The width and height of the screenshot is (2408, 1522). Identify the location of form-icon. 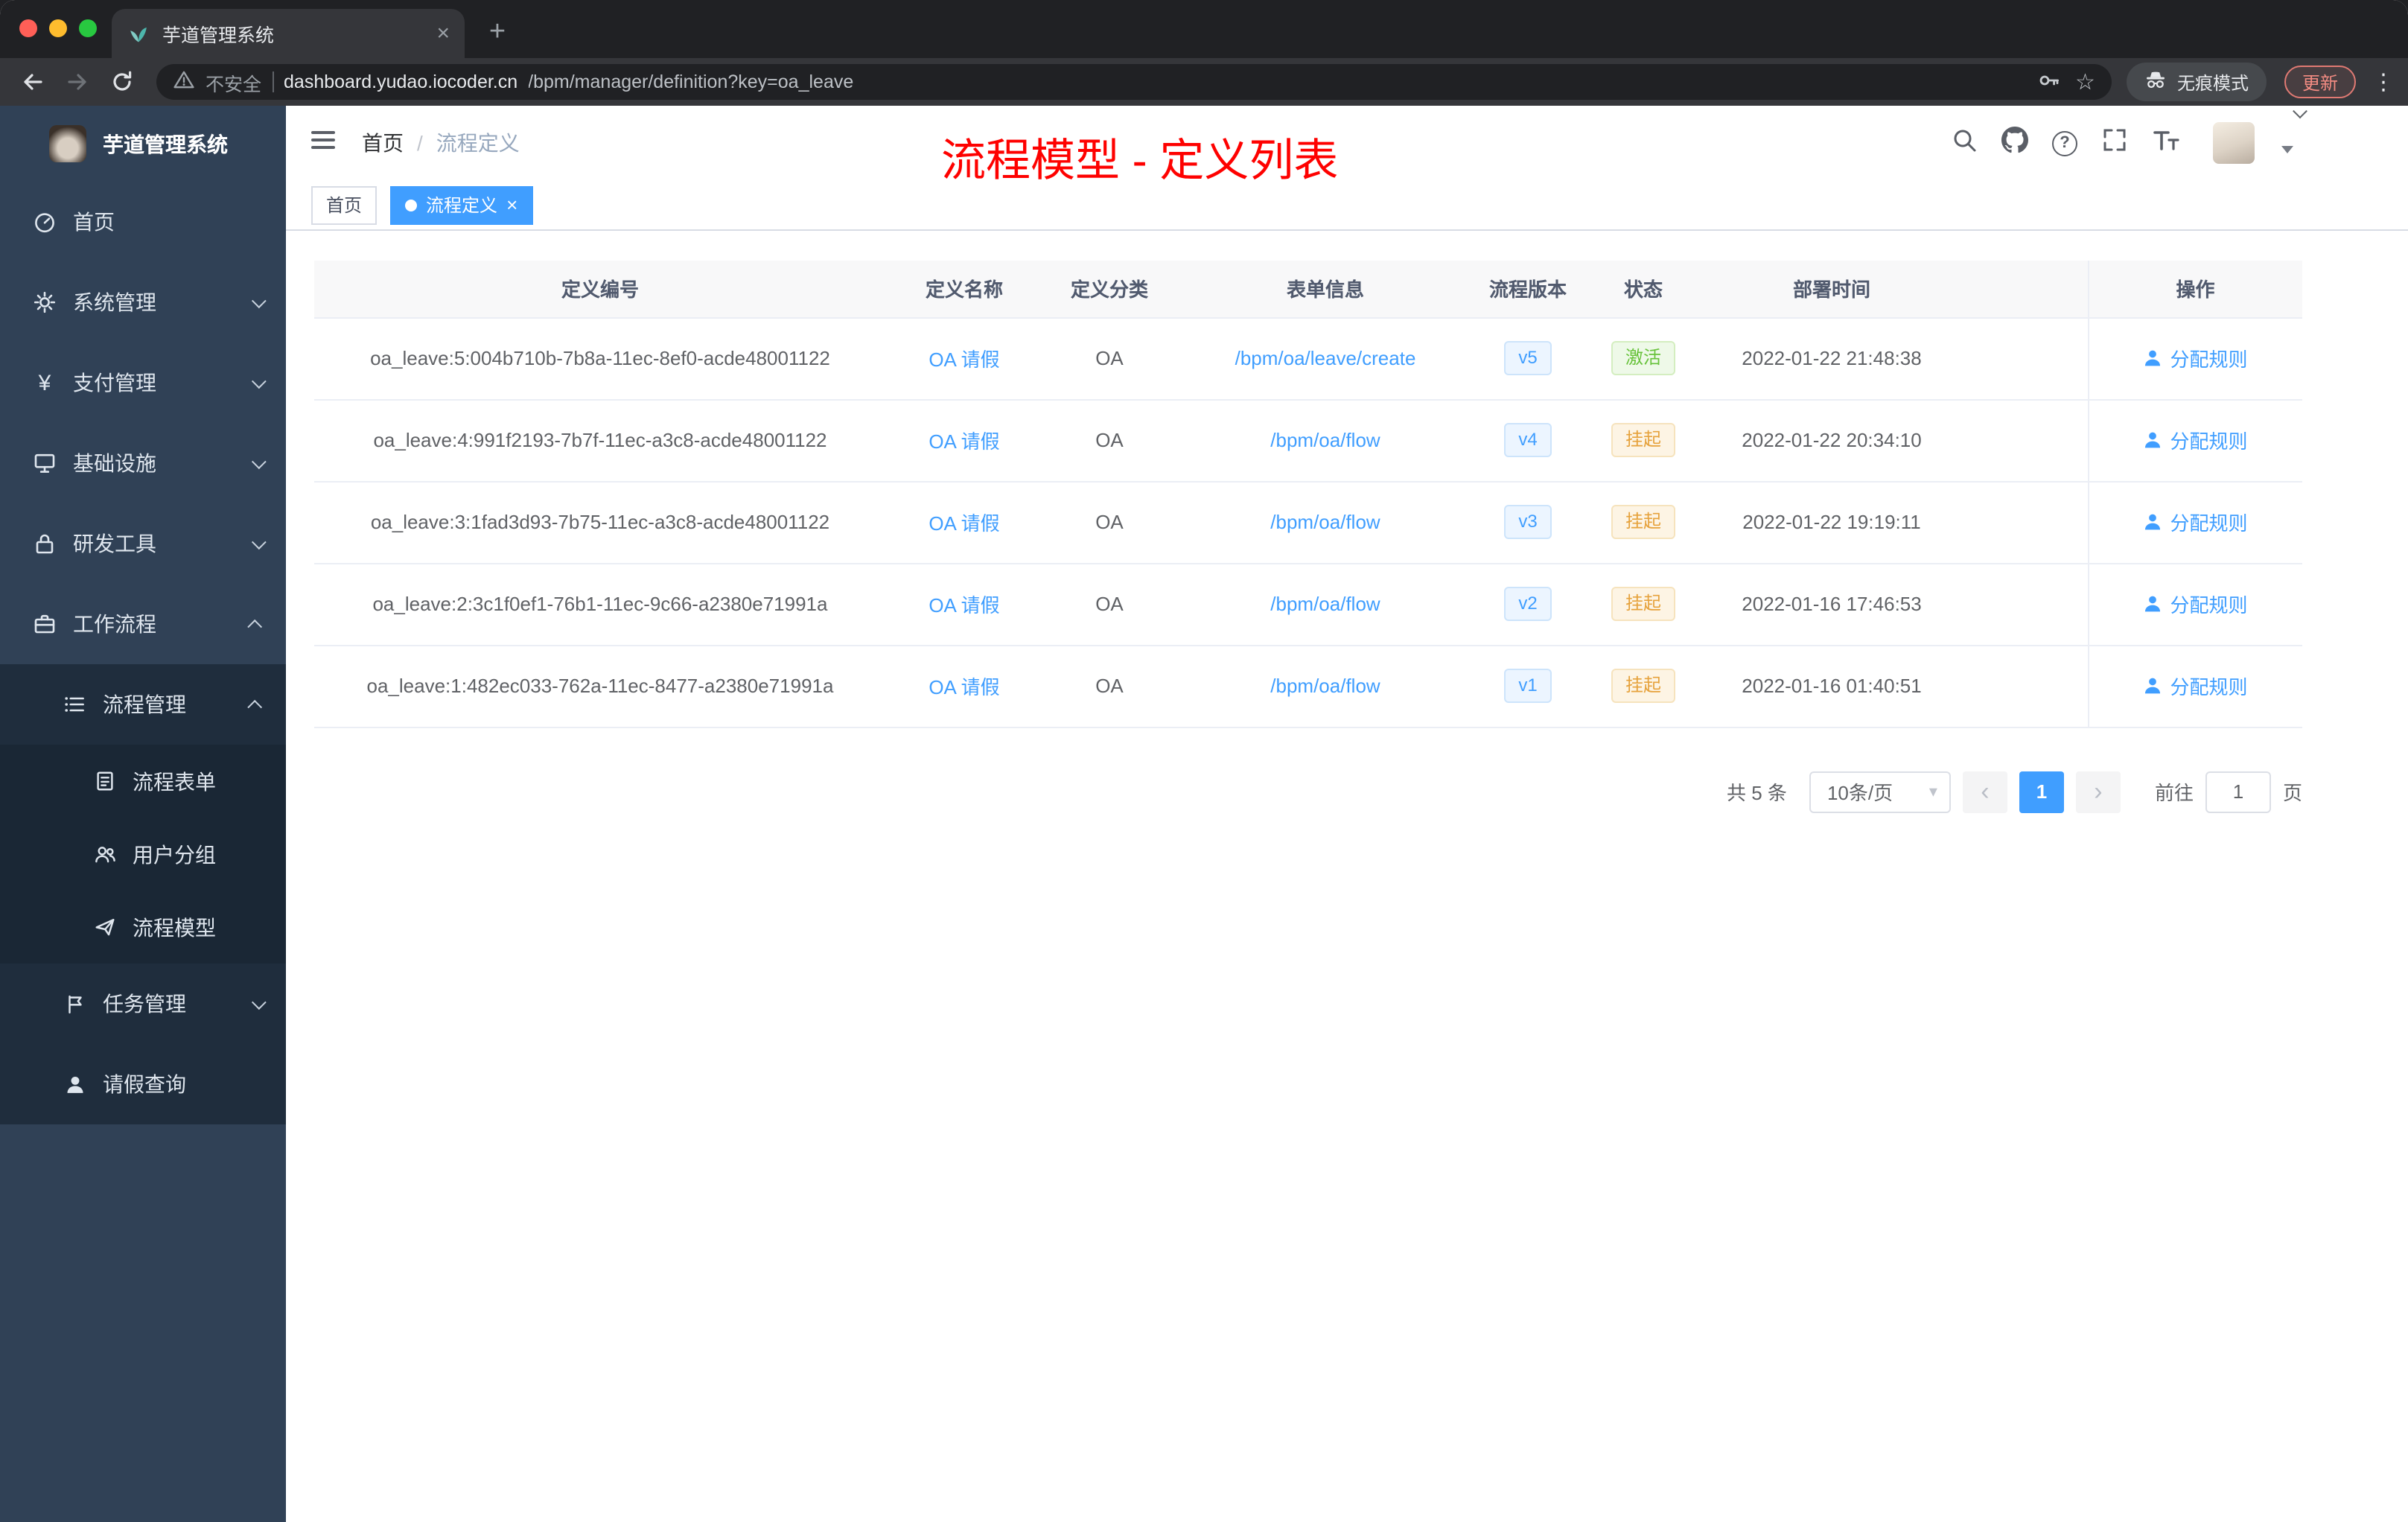
(104, 781).